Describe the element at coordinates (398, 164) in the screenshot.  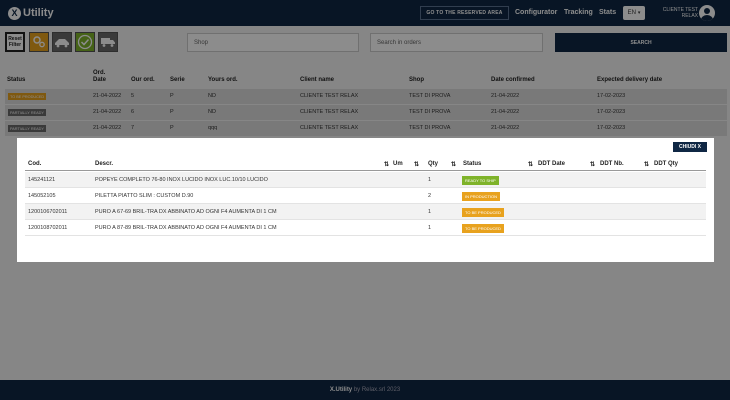
I see `col-um: Um` at that location.